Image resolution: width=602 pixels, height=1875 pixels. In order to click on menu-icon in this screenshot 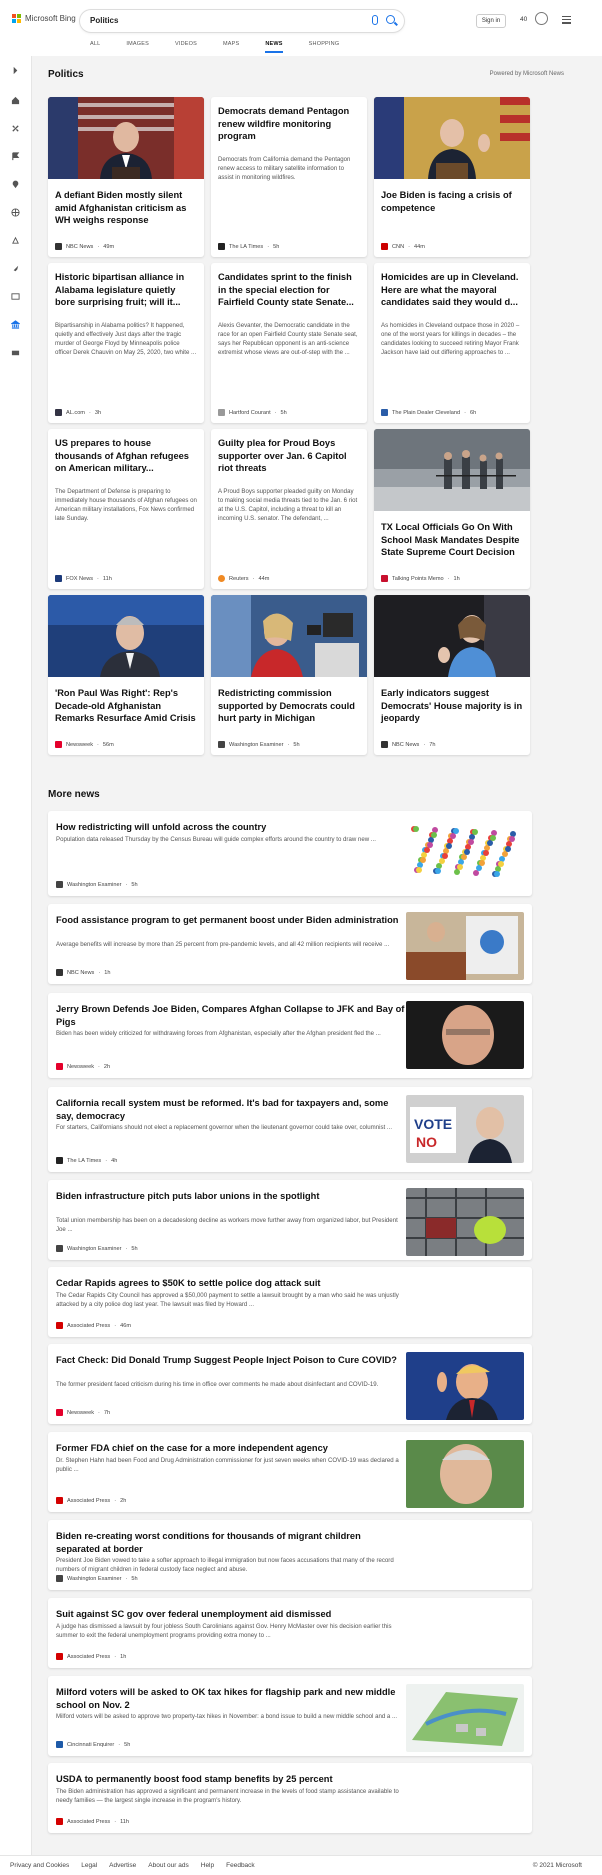, I will do `click(566, 21)`.